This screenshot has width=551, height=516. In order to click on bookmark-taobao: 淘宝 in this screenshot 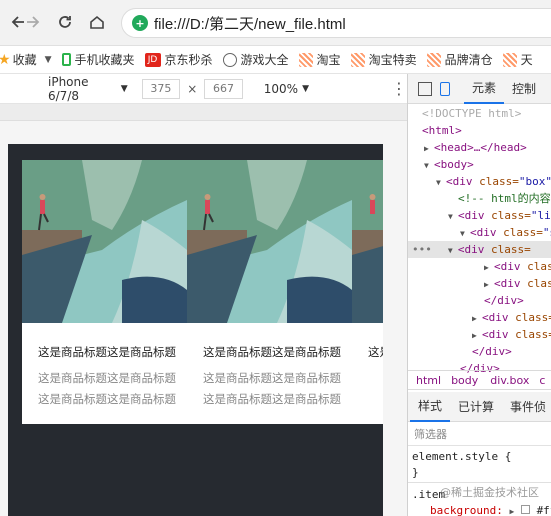, I will do `click(319, 59)`.